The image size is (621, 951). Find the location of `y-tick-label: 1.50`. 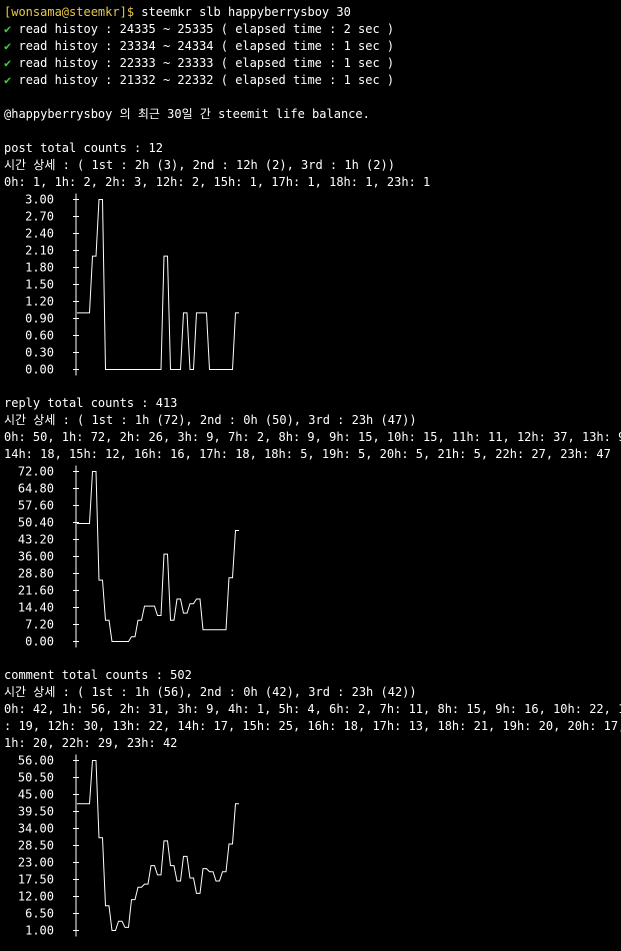

y-tick-label: 1.50 is located at coordinates (39, 285).